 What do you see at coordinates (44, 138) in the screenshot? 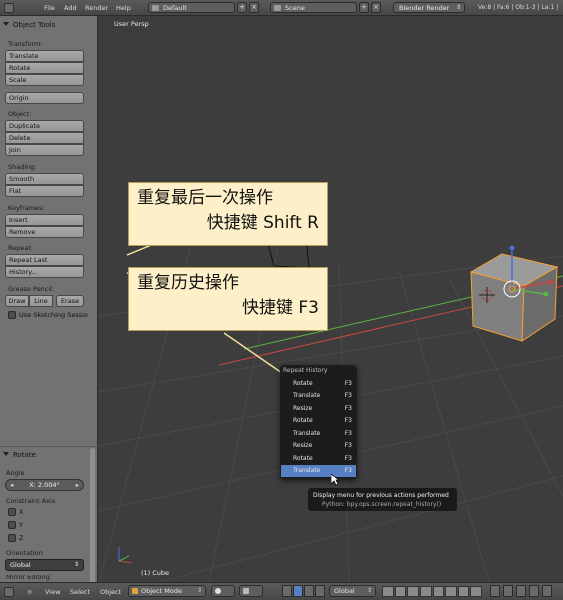
I see `delete-button: Delete` at bounding box center [44, 138].